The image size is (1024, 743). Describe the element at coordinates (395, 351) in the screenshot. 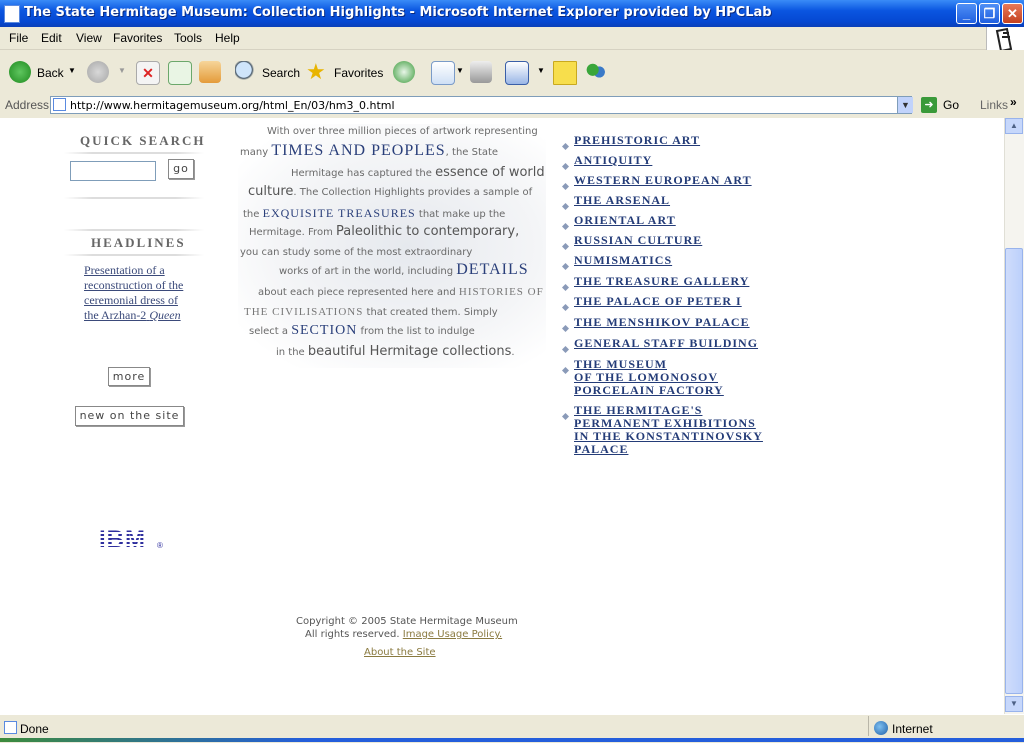

I see `intro-line: in the beautiful Hermitage collections.` at that location.